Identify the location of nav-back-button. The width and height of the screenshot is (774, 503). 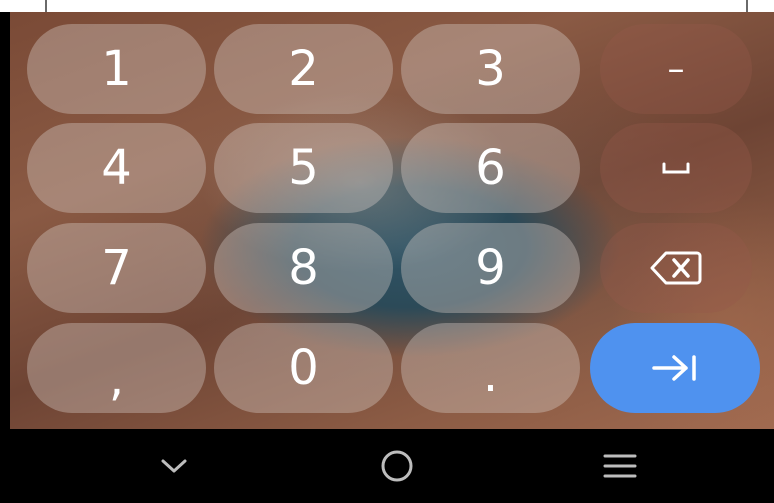
(174, 466).